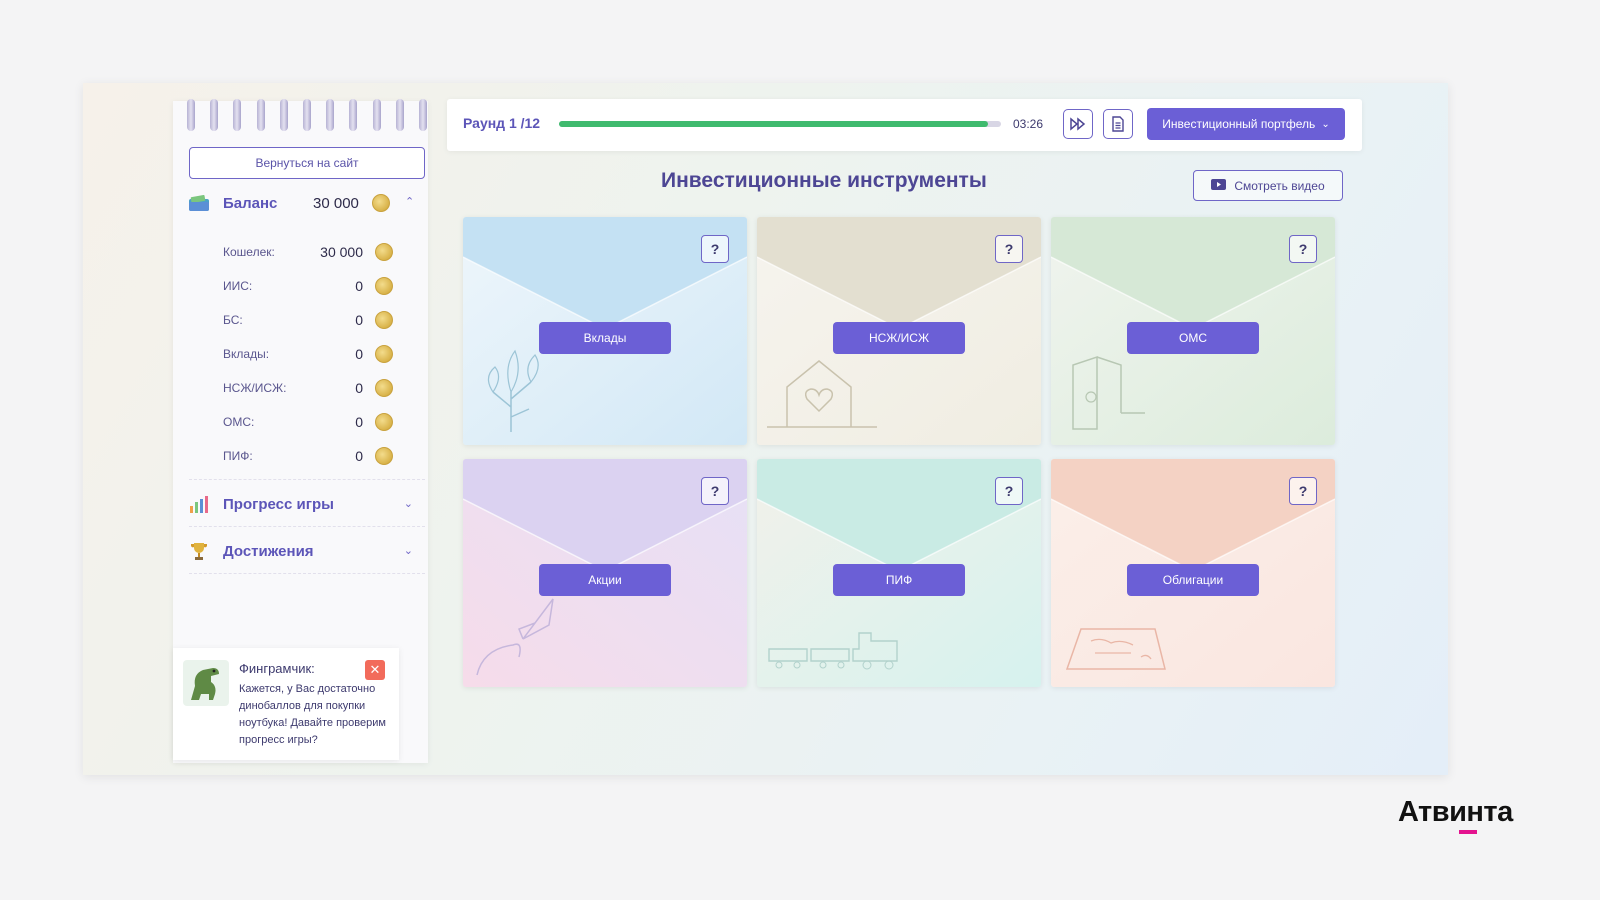 This screenshot has height=900, width=1600. What do you see at coordinates (1193, 338) in the screenshot?
I see `card-button: ОМС` at bounding box center [1193, 338].